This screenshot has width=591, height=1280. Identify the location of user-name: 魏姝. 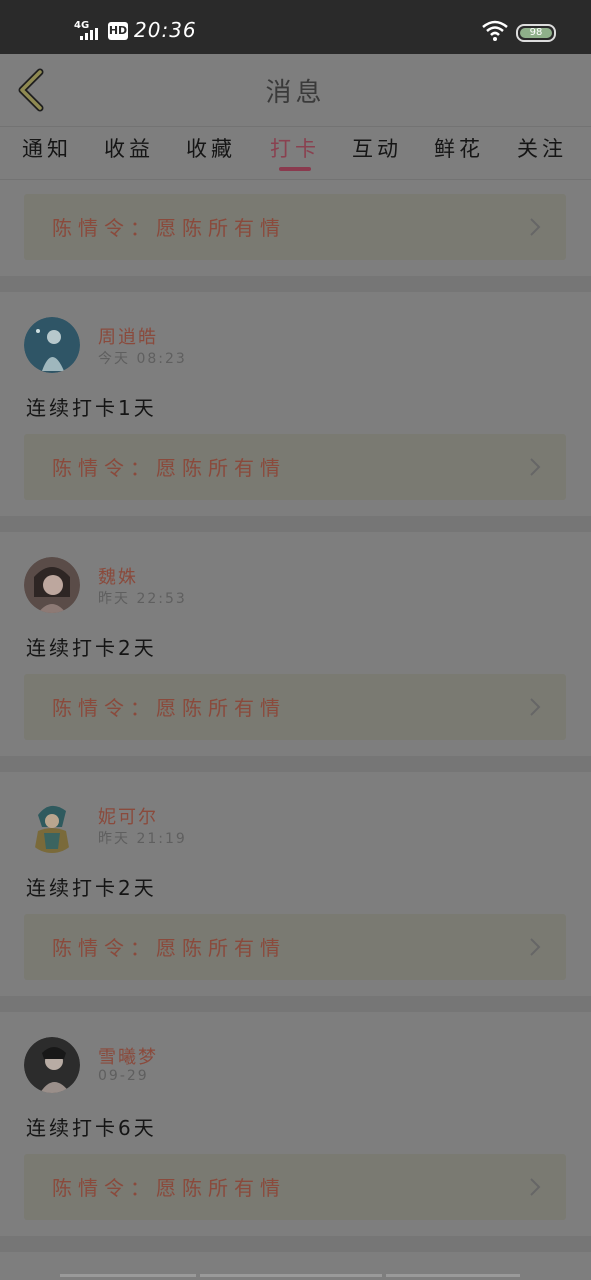
(118, 576).